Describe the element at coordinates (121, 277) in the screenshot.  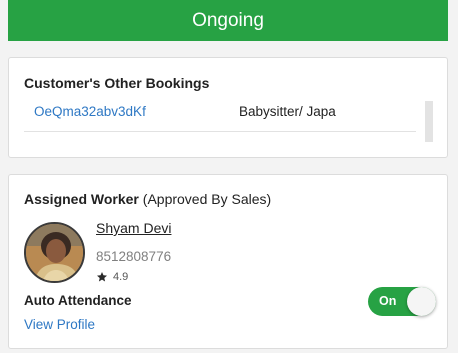
I see `rating-value: 4.9` at that location.